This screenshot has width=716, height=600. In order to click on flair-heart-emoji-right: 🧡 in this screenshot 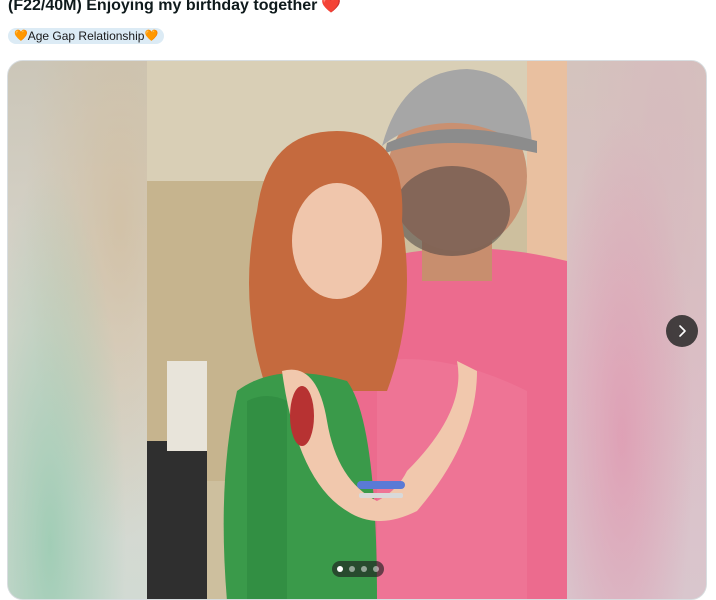, I will do `click(151, 36)`.